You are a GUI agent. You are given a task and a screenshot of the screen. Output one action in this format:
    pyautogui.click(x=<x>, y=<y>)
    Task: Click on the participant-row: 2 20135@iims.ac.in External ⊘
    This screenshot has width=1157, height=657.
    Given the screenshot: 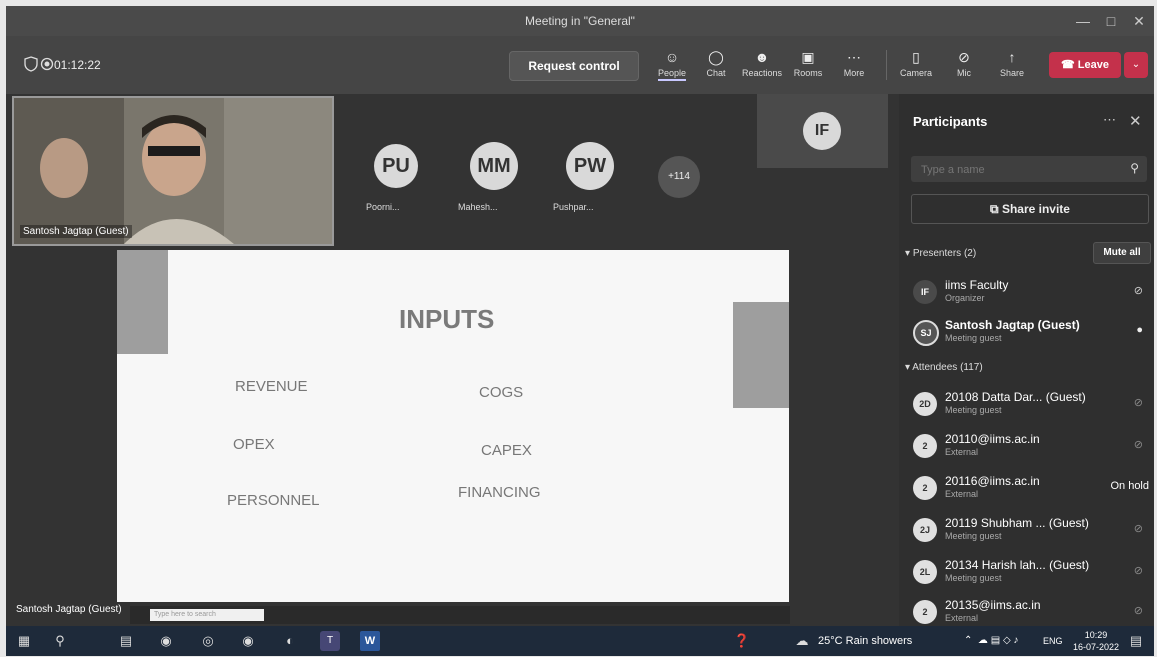 What is the action you would take?
    pyautogui.click(x=1031, y=610)
    